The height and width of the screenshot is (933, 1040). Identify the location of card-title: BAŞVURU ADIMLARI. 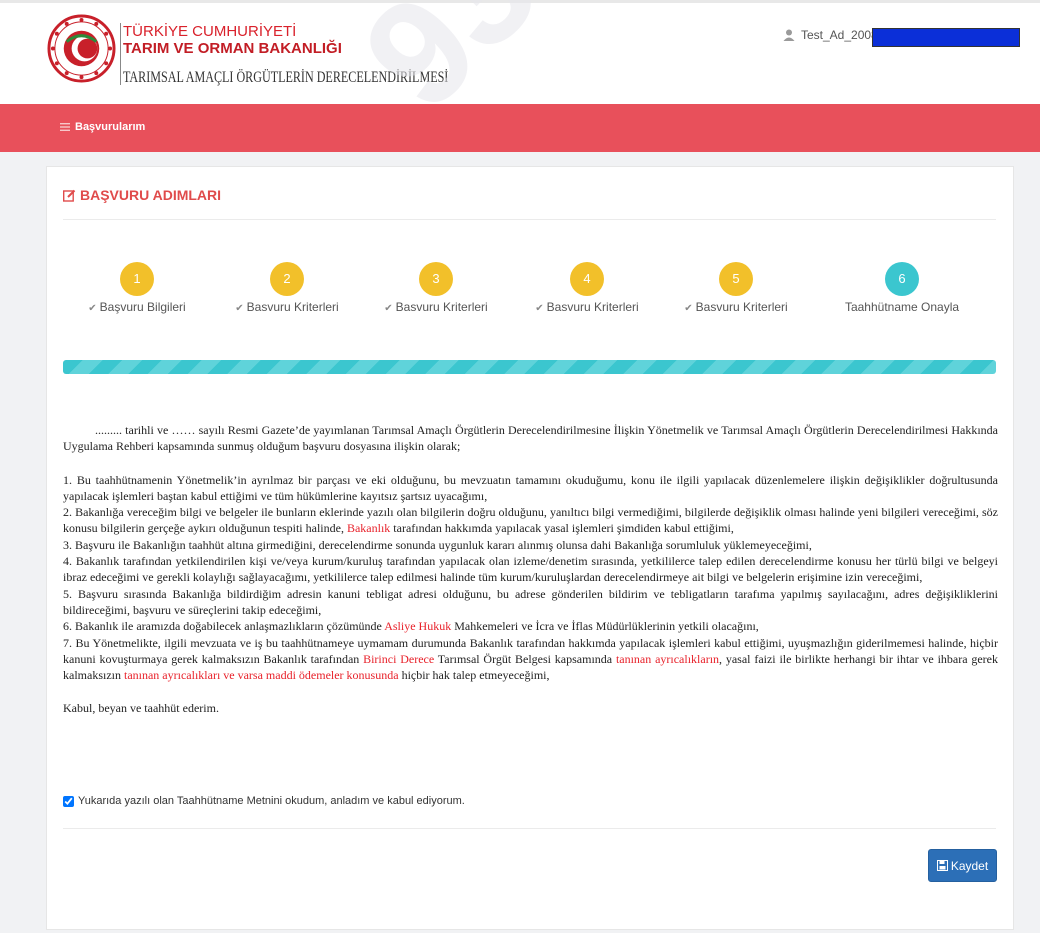
(142, 195).